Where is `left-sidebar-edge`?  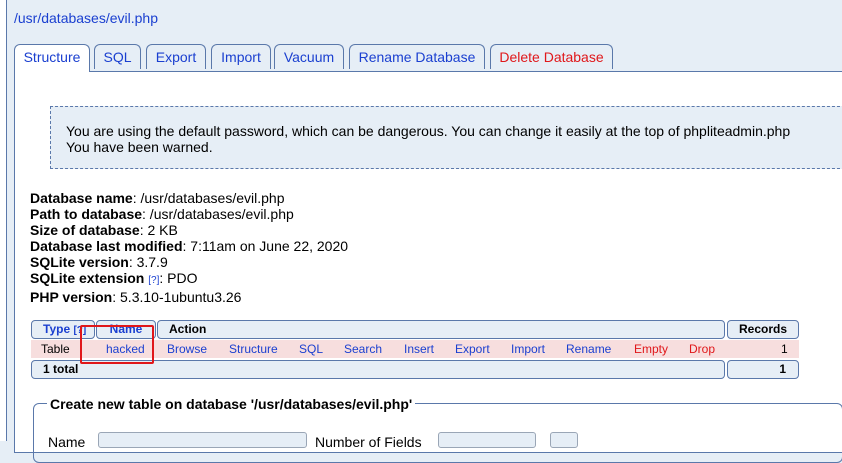
left-sidebar-edge is located at coordinates (3, 220).